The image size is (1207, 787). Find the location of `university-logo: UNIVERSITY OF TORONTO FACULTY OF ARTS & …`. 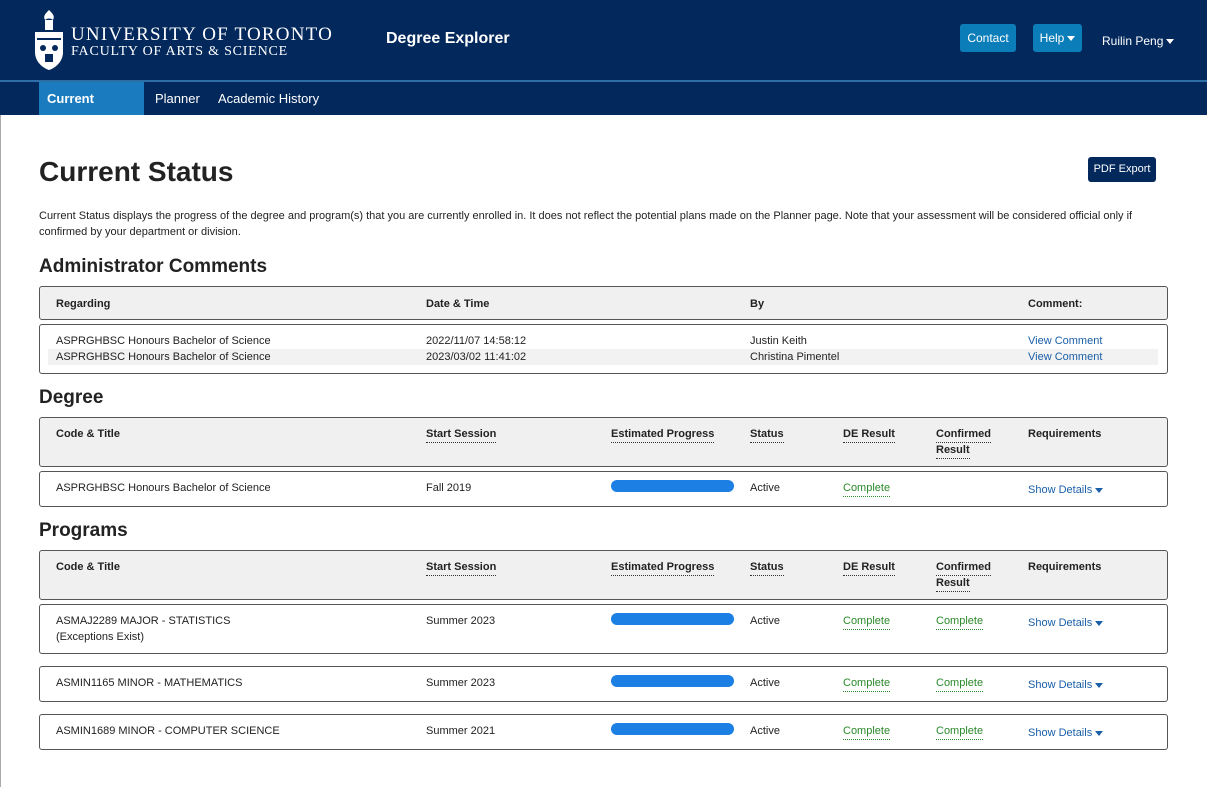

university-logo: UNIVERSITY OF TORONTO FACULTY OF ARTS & … is located at coordinates (183, 41).